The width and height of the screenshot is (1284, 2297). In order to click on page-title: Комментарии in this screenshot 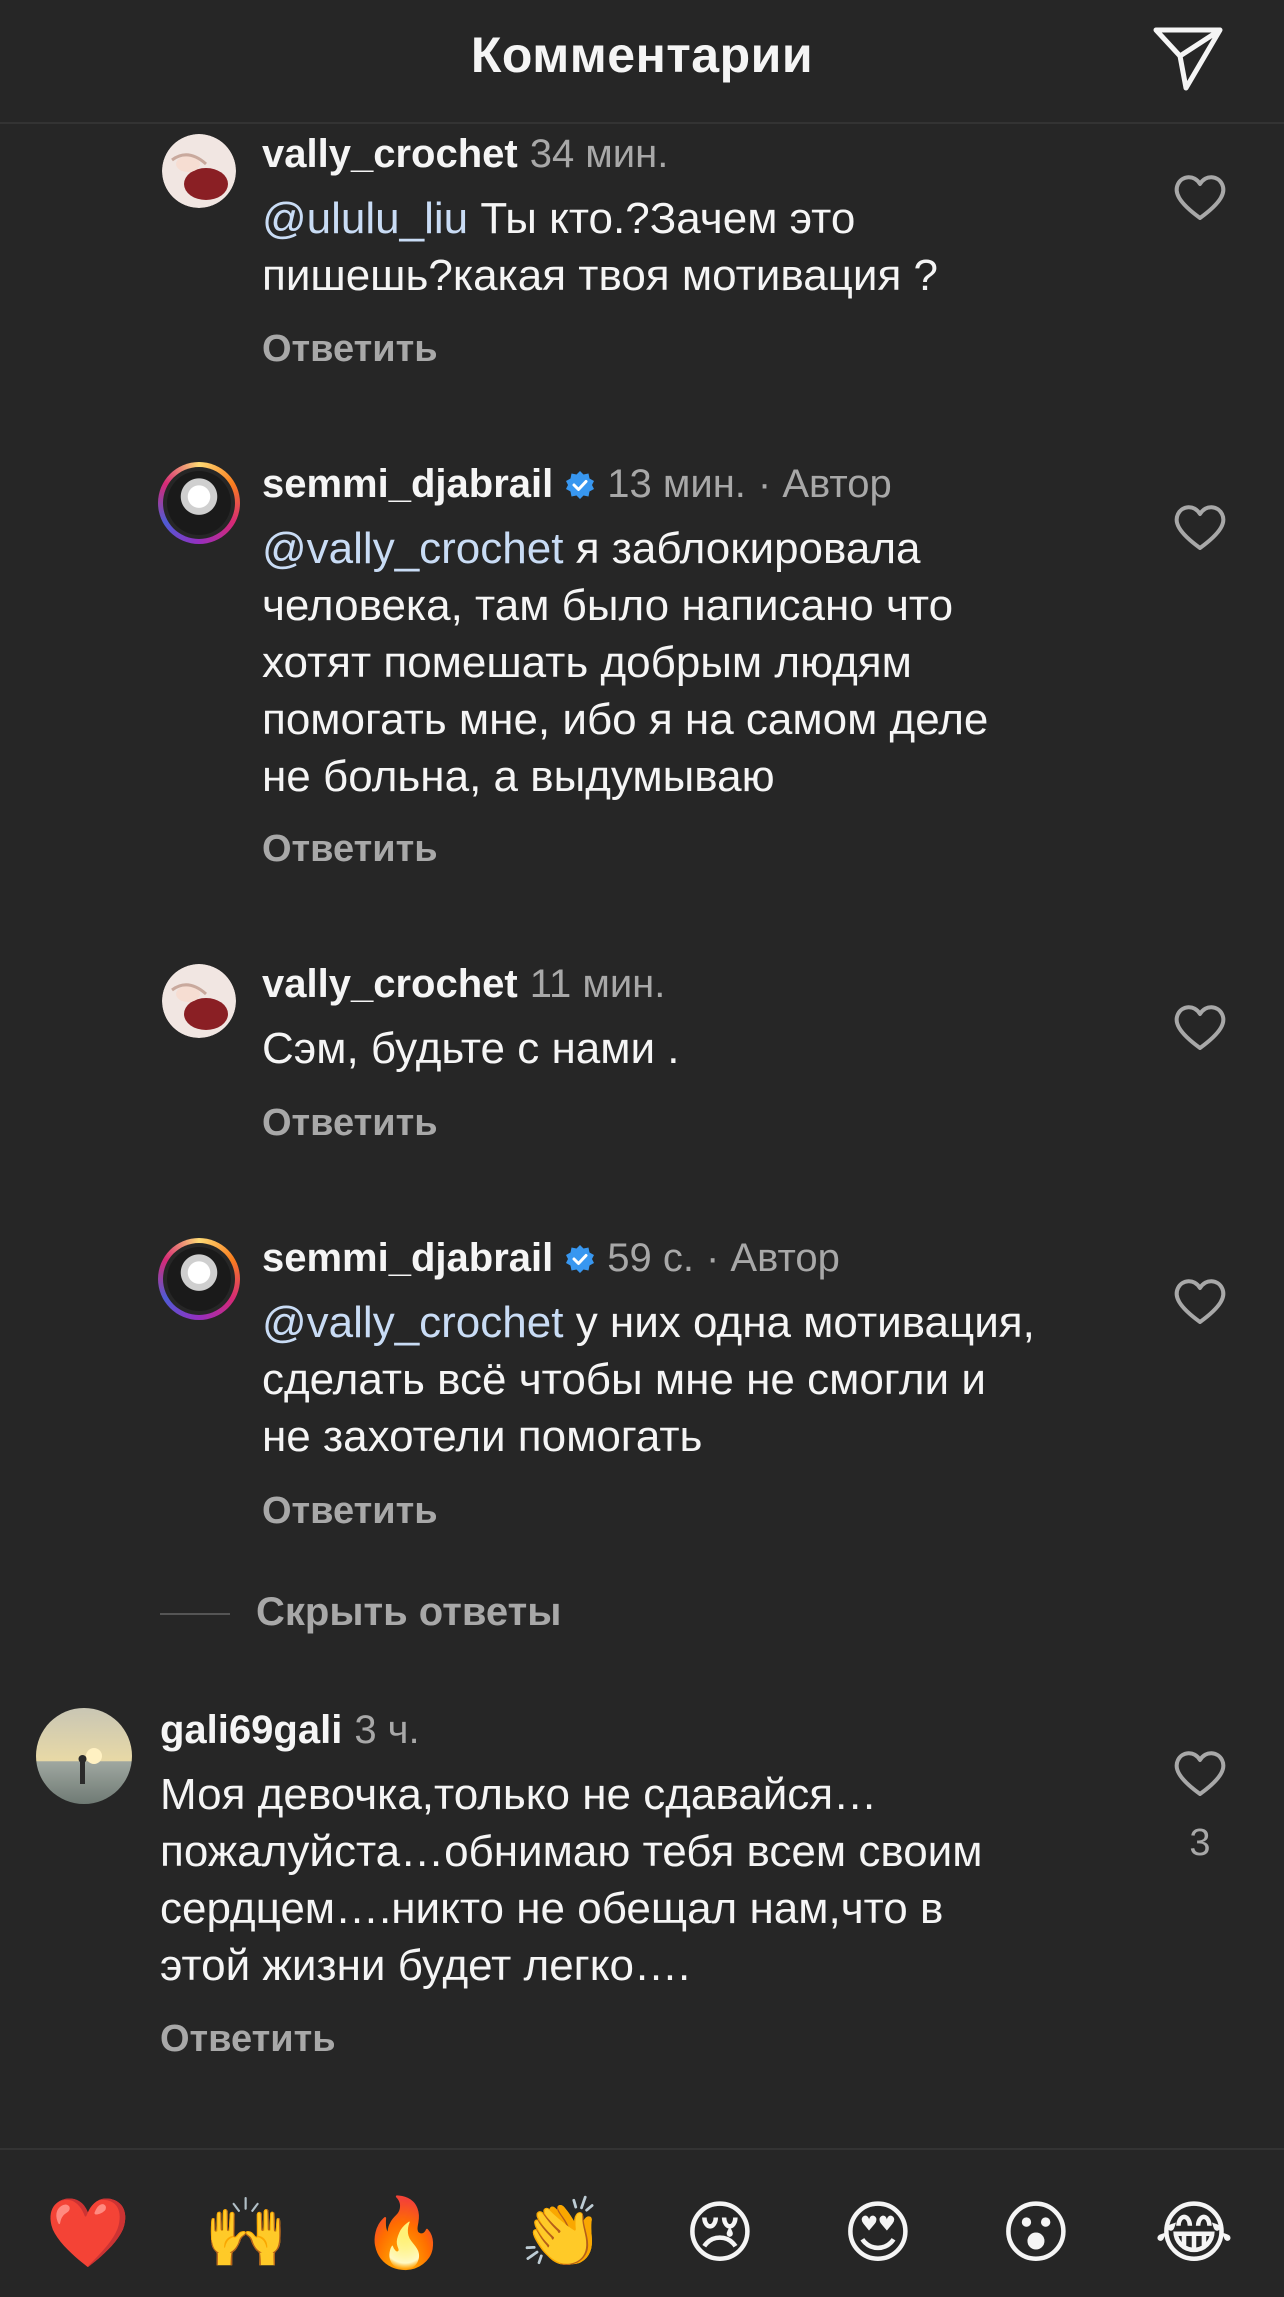, I will do `click(642, 55)`.